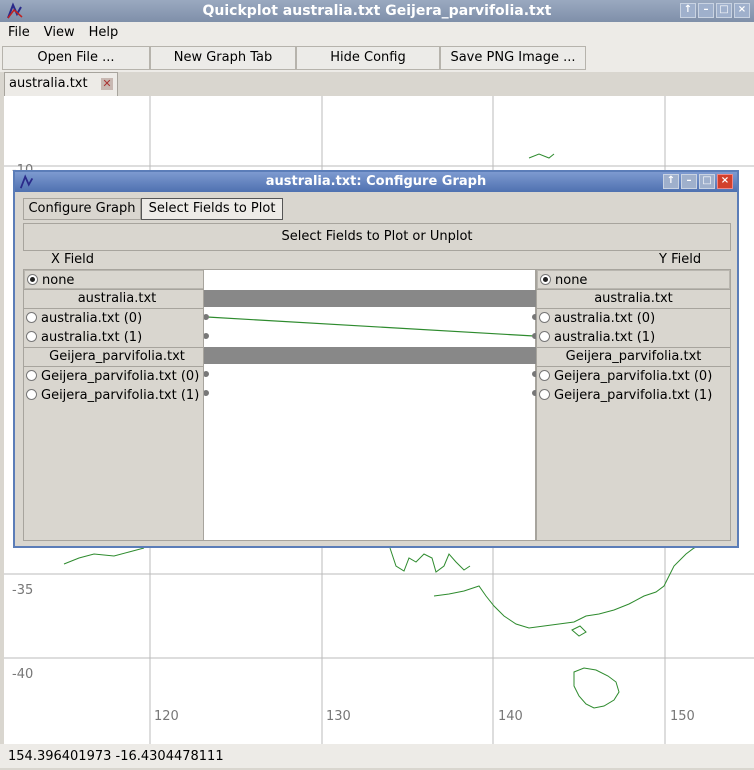  I want to click on minimize-icon: –, so click(706, 10).